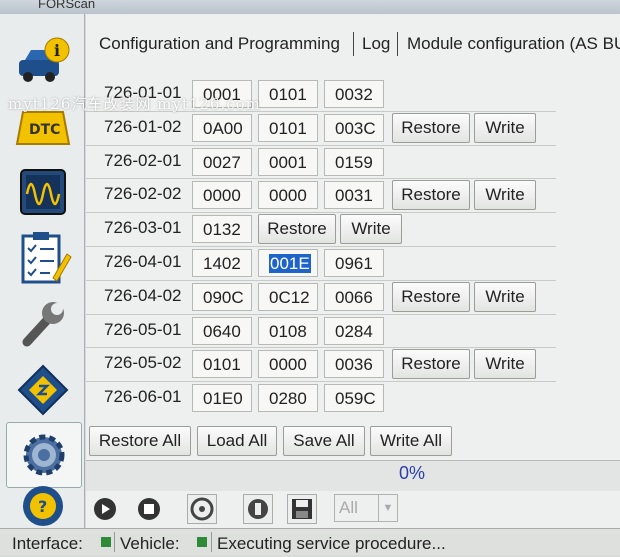 The width and height of the screenshot is (620, 557). I want to click on sidebar-item-oscilloscope, so click(43, 192).